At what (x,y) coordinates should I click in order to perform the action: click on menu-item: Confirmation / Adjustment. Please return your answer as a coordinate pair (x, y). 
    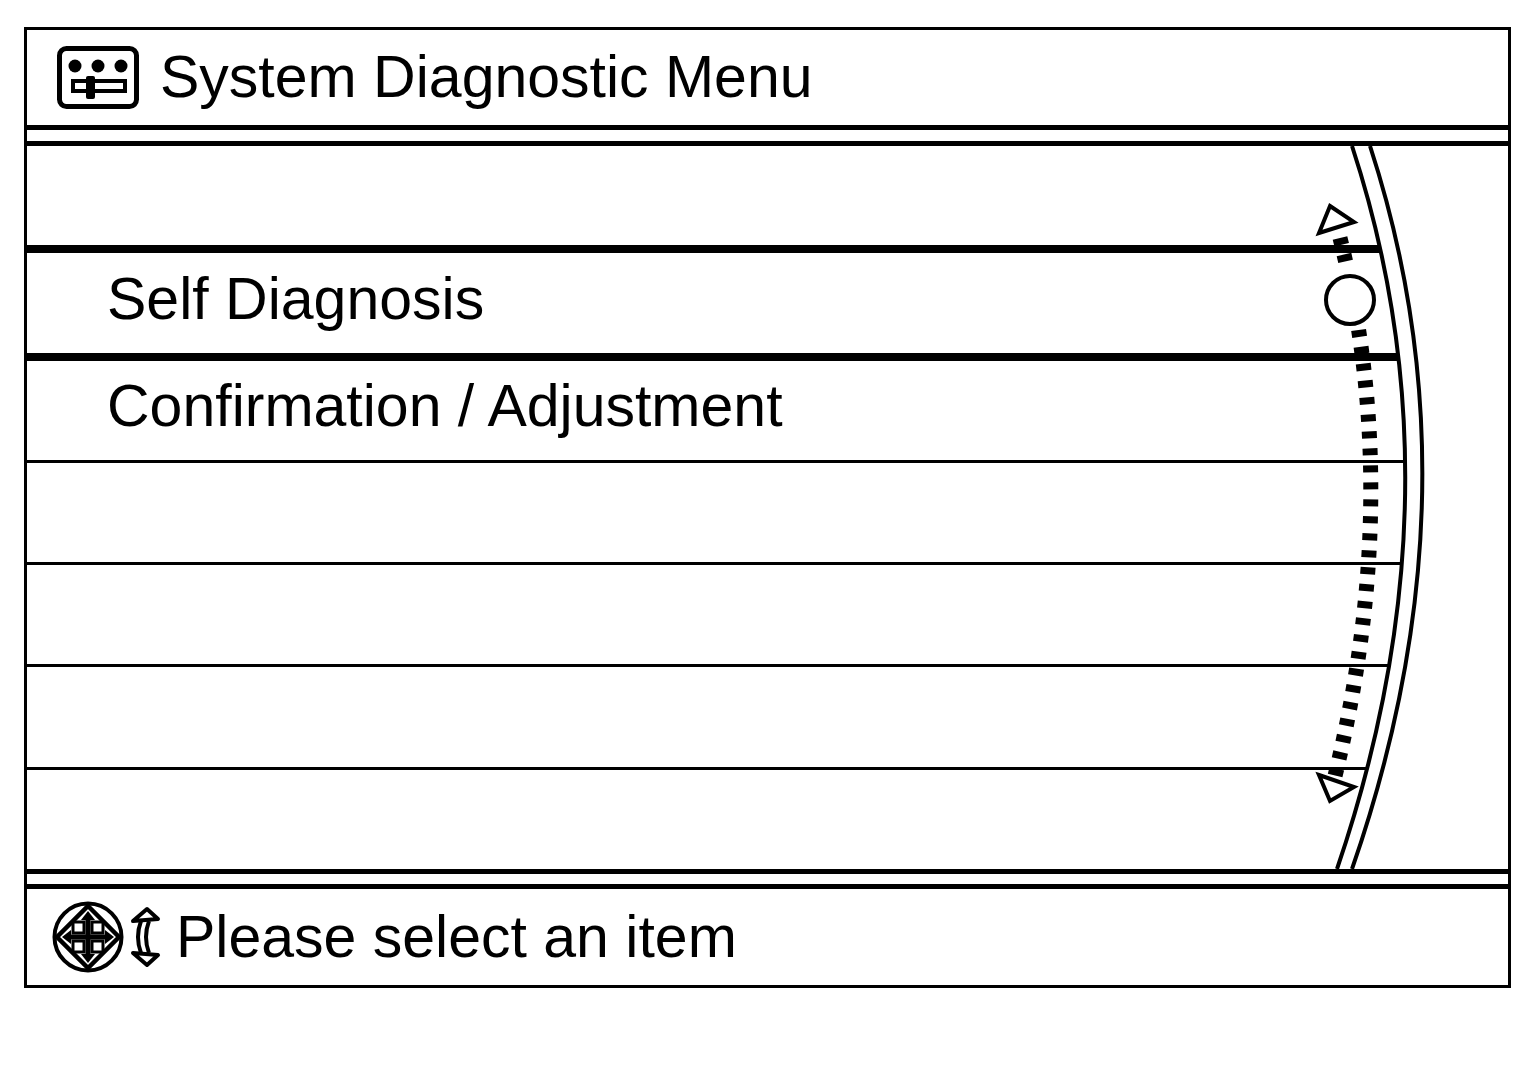
    Looking at the image, I should click on (667, 410).